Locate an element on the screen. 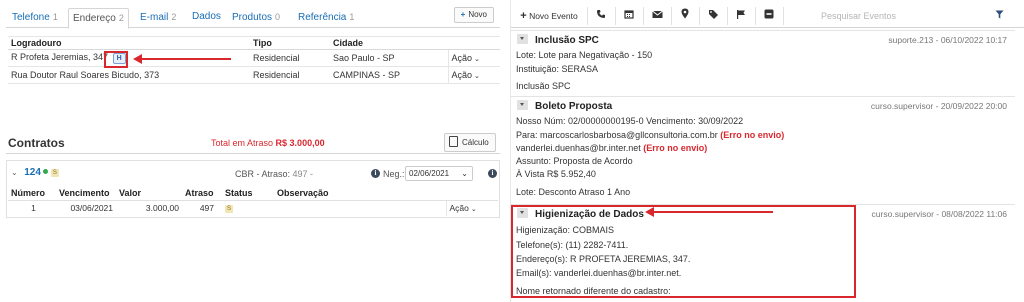 The image size is (1024, 302). calendar-icon is located at coordinates (629, 16).